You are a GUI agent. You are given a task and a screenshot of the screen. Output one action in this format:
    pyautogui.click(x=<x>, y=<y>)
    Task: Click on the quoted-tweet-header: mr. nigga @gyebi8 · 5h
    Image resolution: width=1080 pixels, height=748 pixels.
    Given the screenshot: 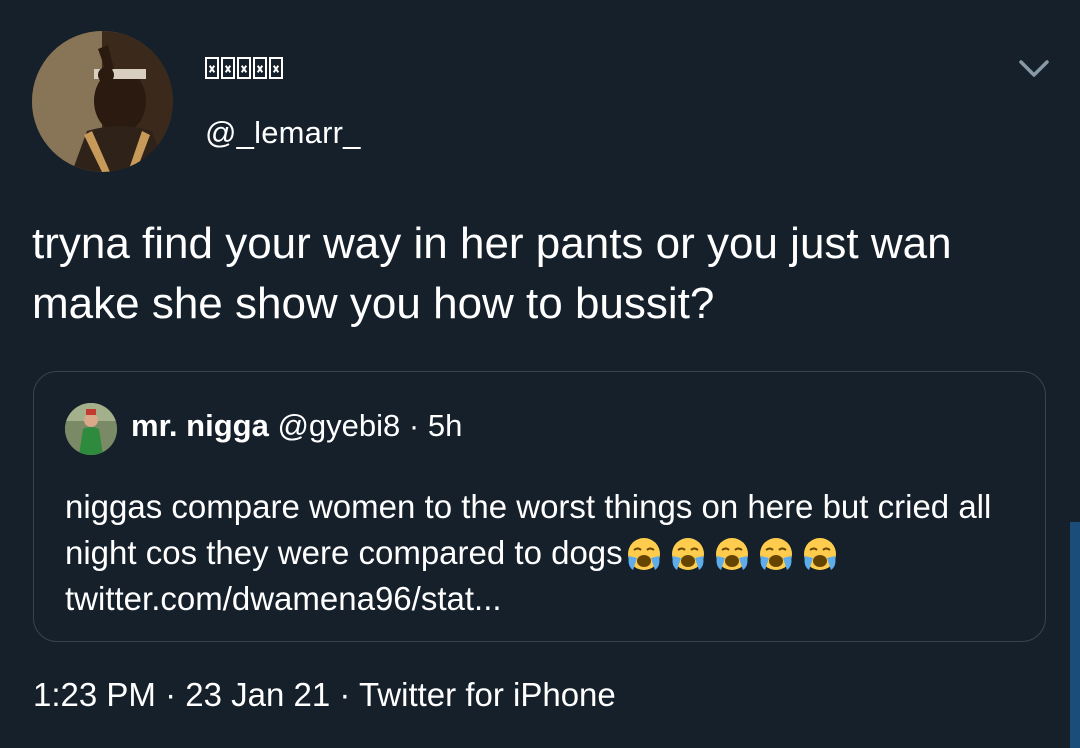 What is the action you would take?
    pyautogui.click(x=296, y=426)
    